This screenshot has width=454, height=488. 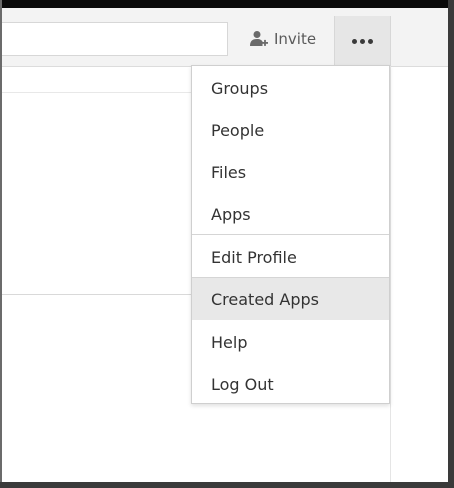 What do you see at coordinates (451, 244) in the screenshot?
I see `window-right-edge` at bounding box center [451, 244].